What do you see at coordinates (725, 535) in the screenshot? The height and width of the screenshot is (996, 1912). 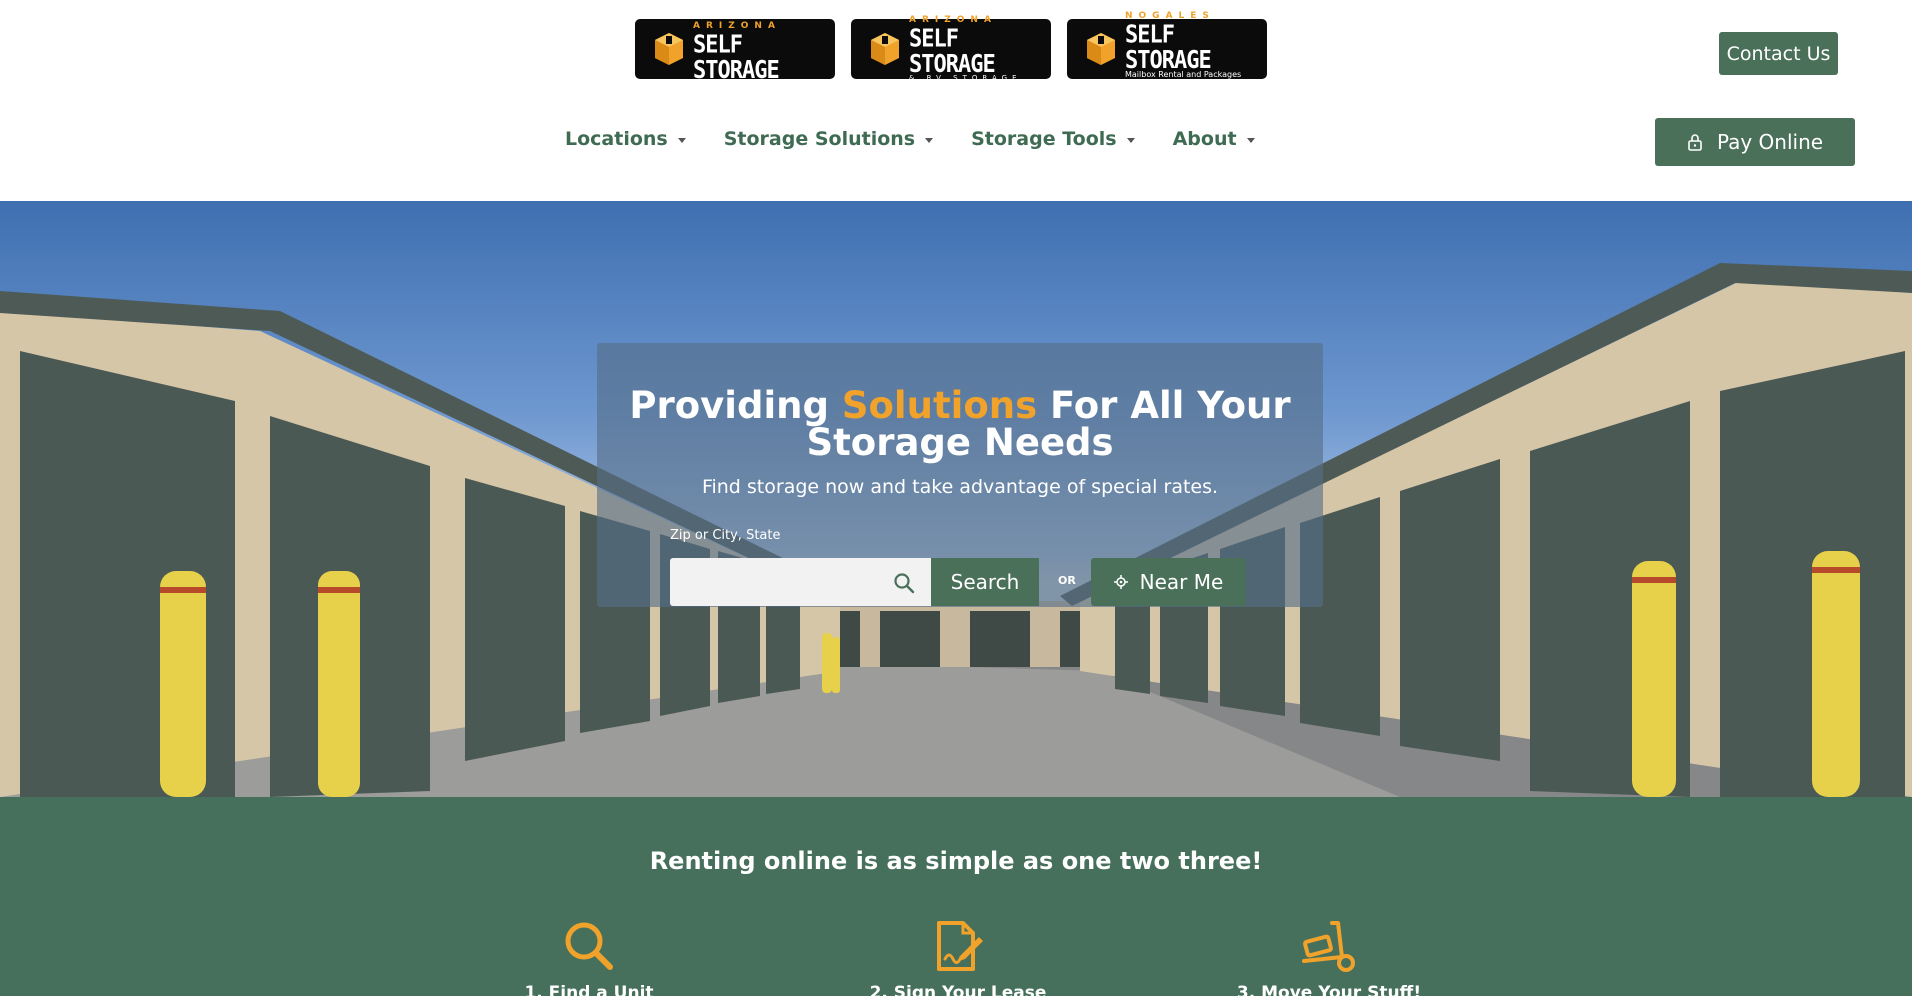 I see `location-field-label: Zip or City, State` at bounding box center [725, 535].